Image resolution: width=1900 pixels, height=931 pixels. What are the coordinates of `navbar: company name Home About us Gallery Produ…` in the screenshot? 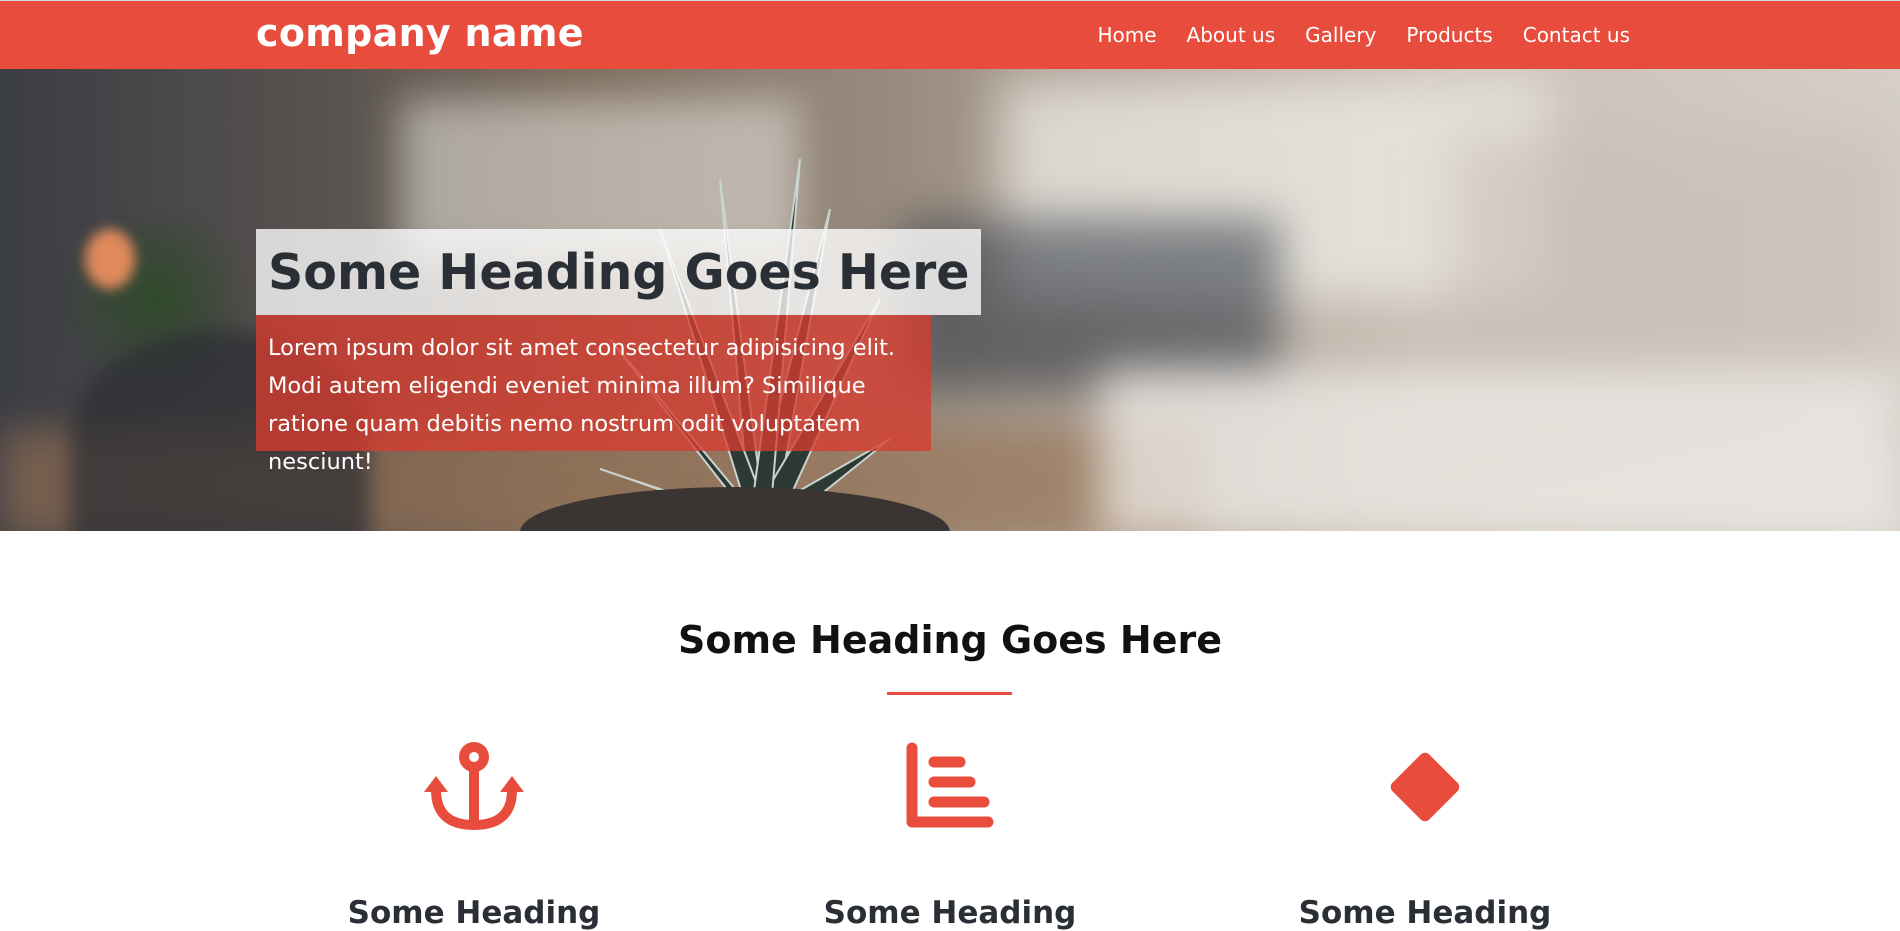 It's located at (950, 34).